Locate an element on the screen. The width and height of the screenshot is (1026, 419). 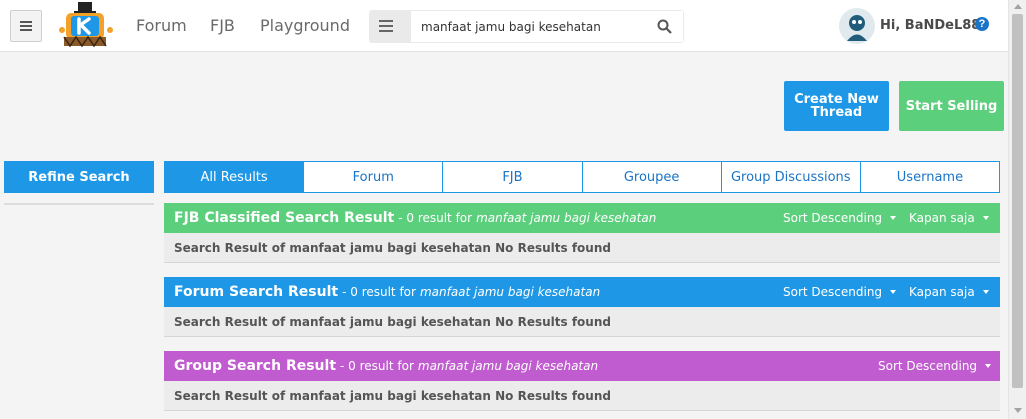
forum-sort-label: Sort Descending is located at coordinates (833, 292).